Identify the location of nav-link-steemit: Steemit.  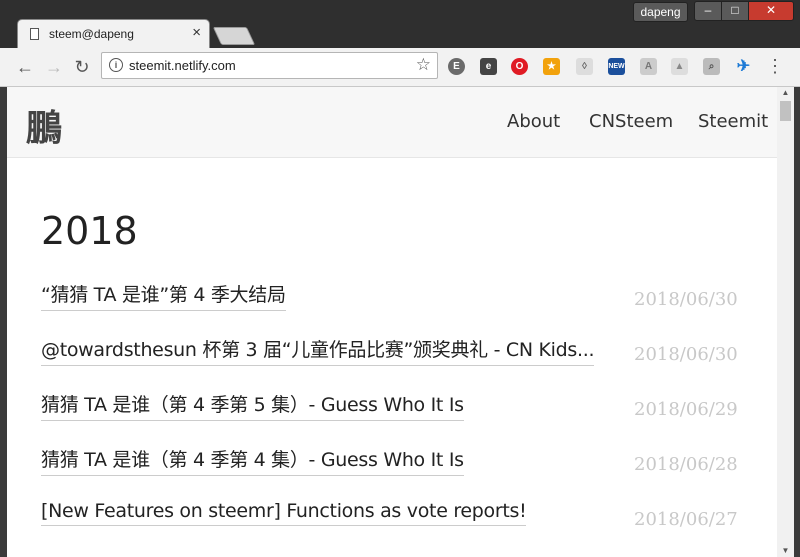
(733, 121).